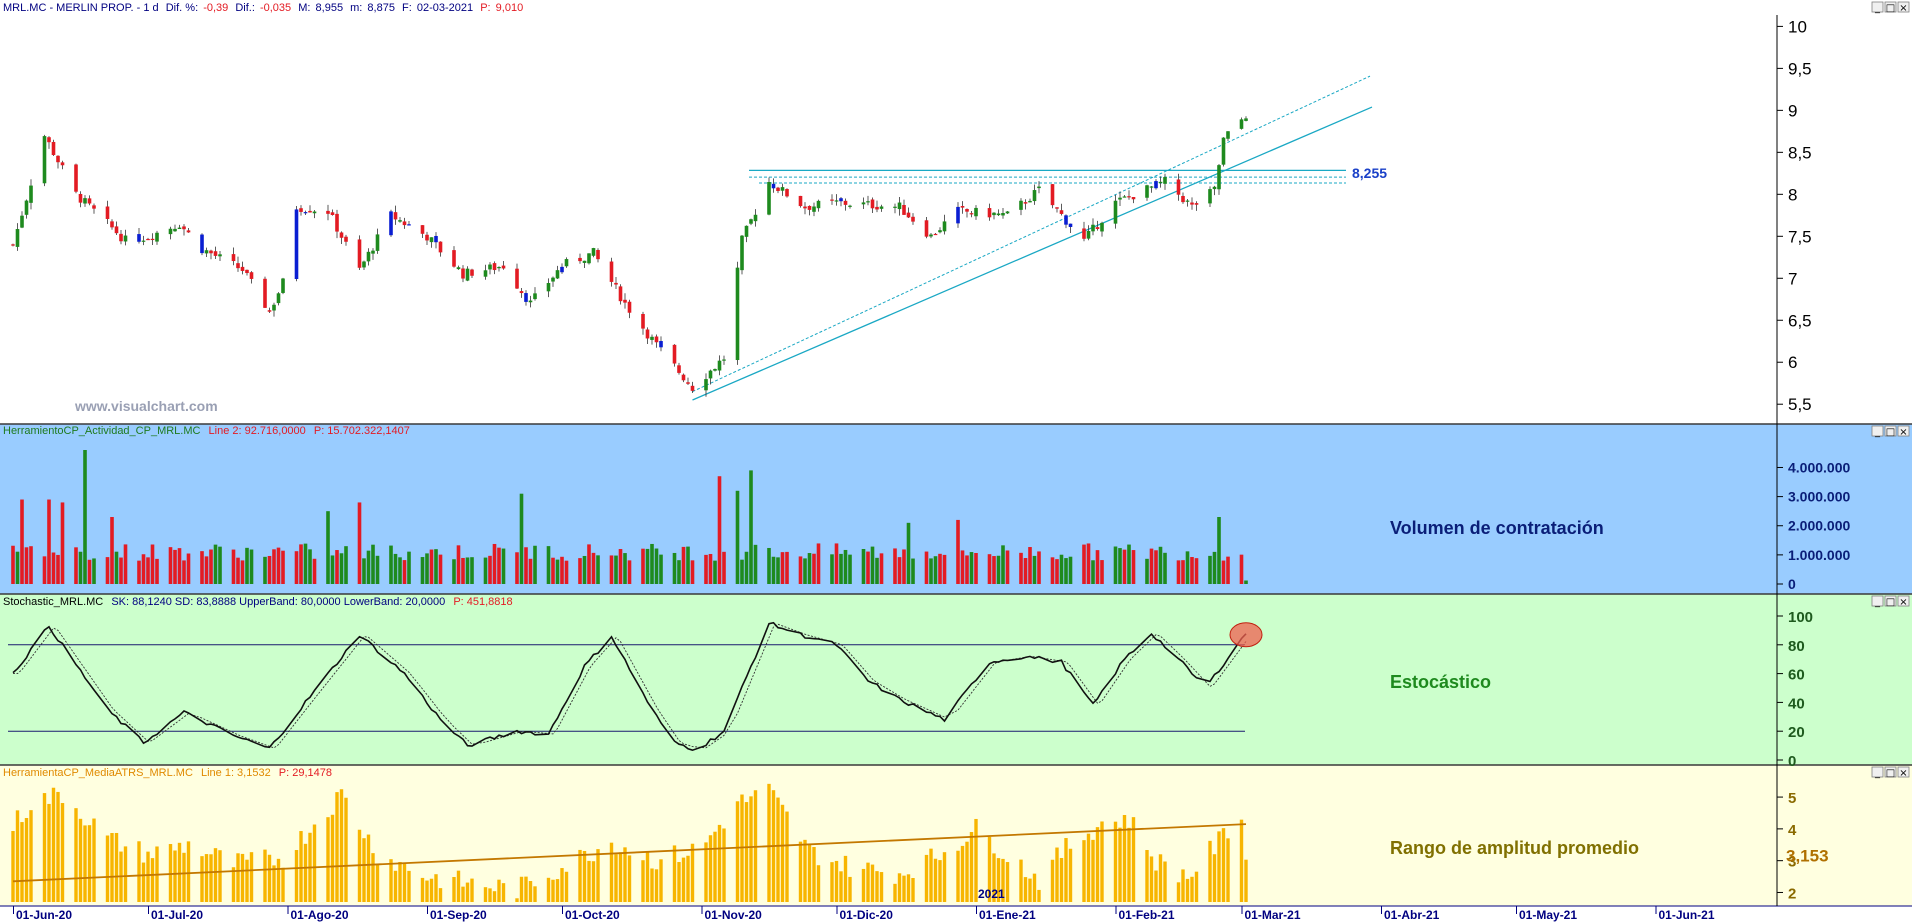 Image resolution: width=1912 pixels, height=922 pixels. Describe the element at coordinates (1797, 26) in the screenshot. I see `price-y-tick-label: 10` at that location.